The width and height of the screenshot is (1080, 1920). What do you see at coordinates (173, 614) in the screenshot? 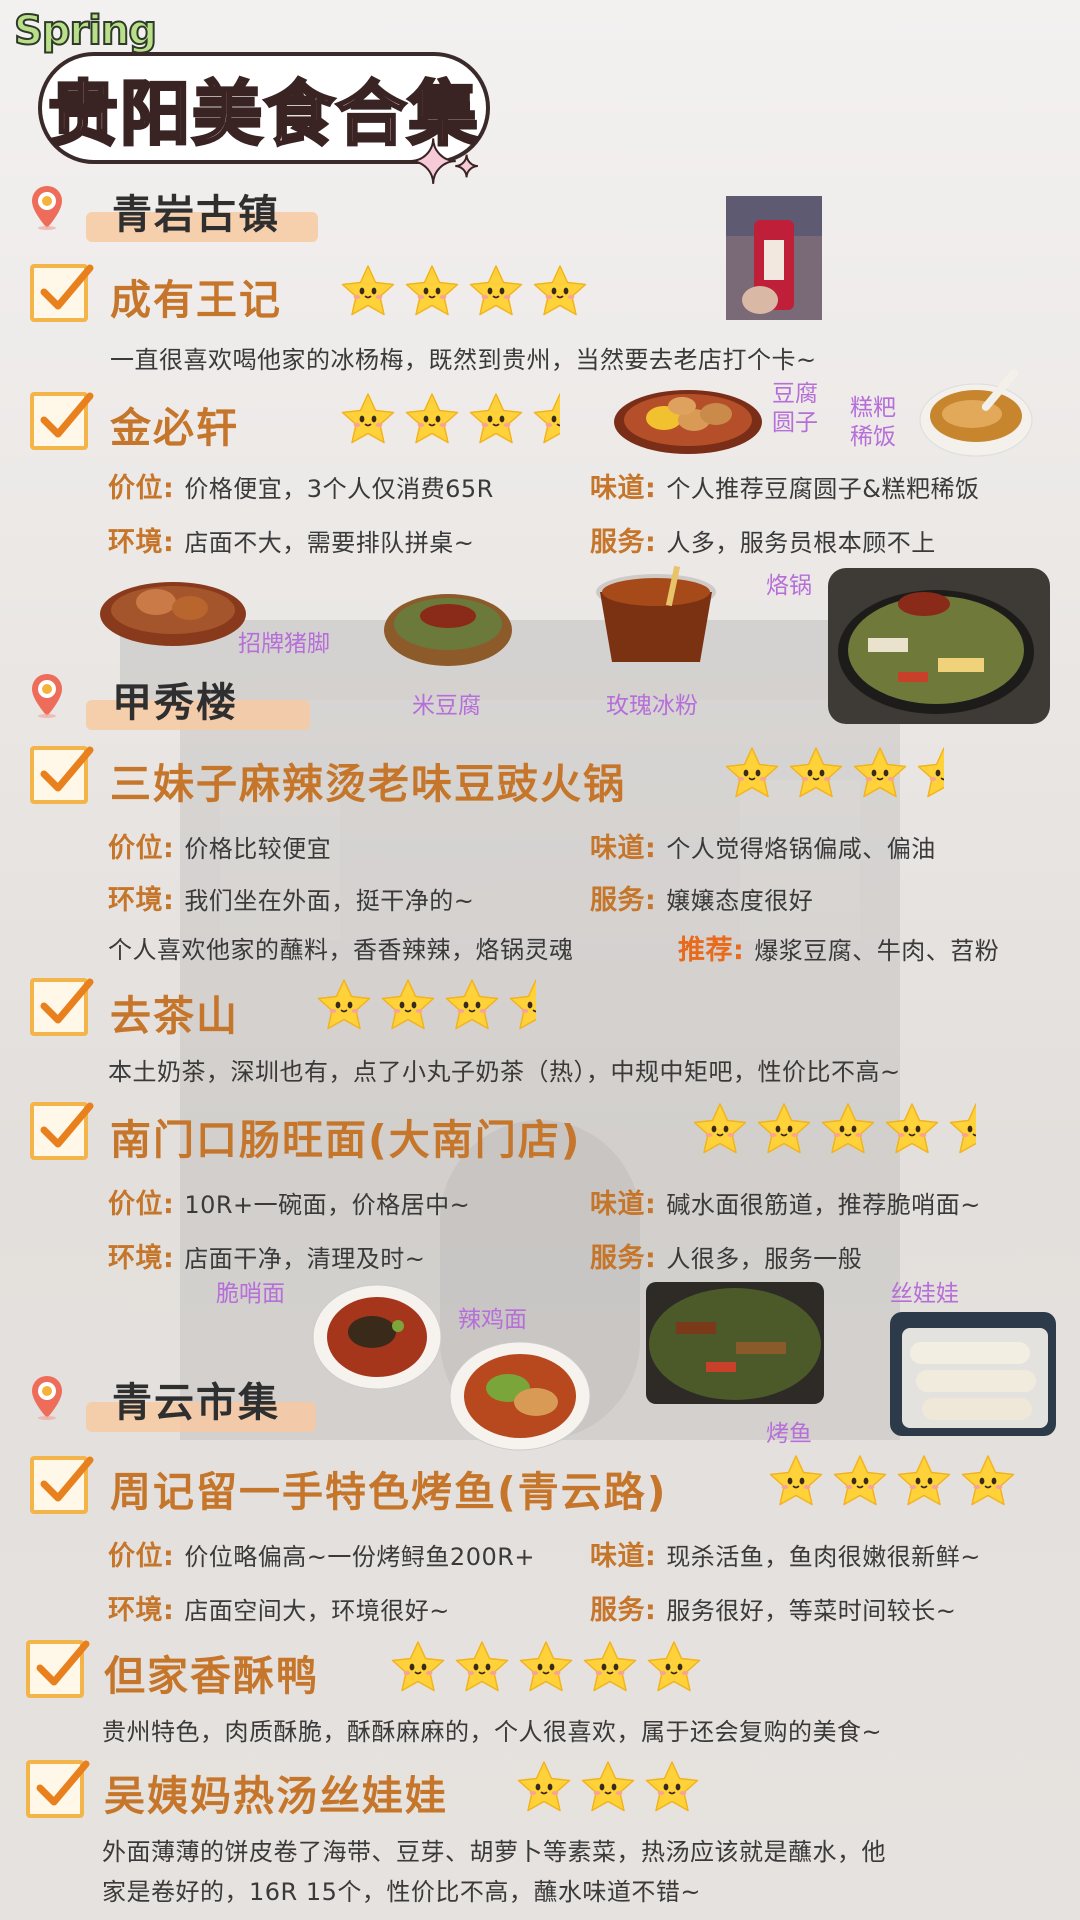
I see `pig-trotters-photo` at bounding box center [173, 614].